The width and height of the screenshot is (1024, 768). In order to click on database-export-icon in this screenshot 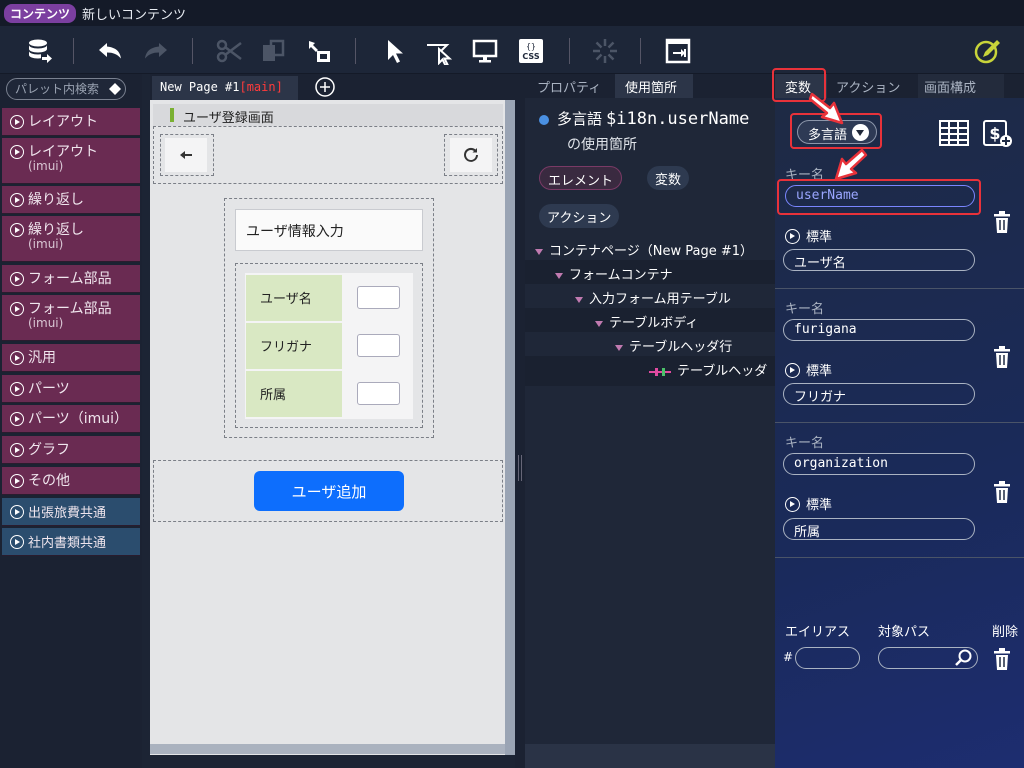, I will do `click(39, 51)`.